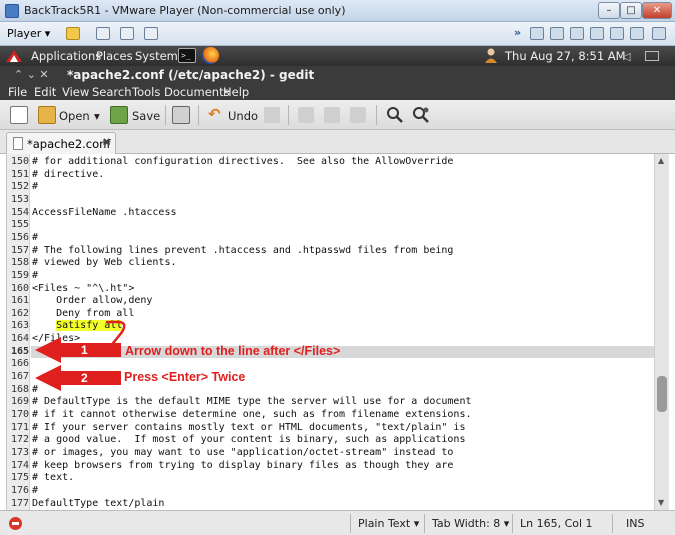 The height and width of the screenshot is (535, 675). I want to click on line-number: 156, so click(19, 237).